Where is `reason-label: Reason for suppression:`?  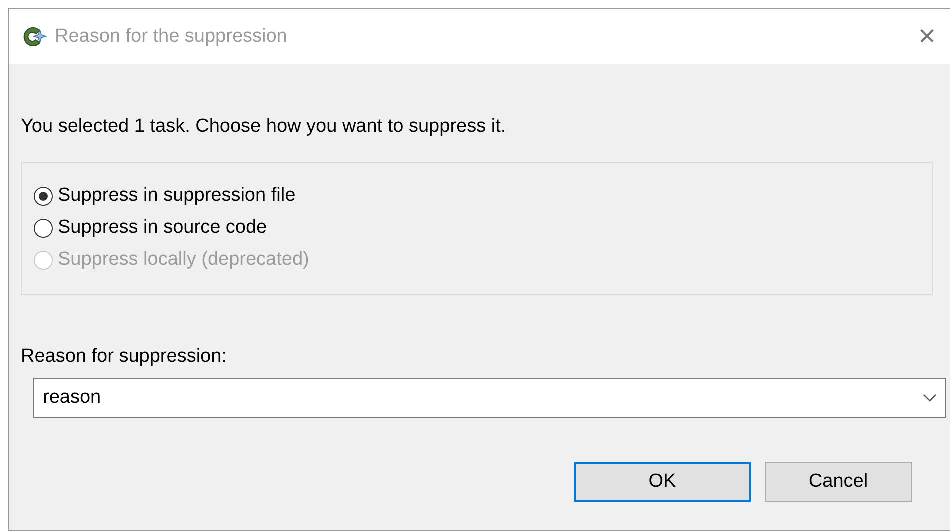 reason-label: Reason for suppression: is located at coordinates (124, 357).